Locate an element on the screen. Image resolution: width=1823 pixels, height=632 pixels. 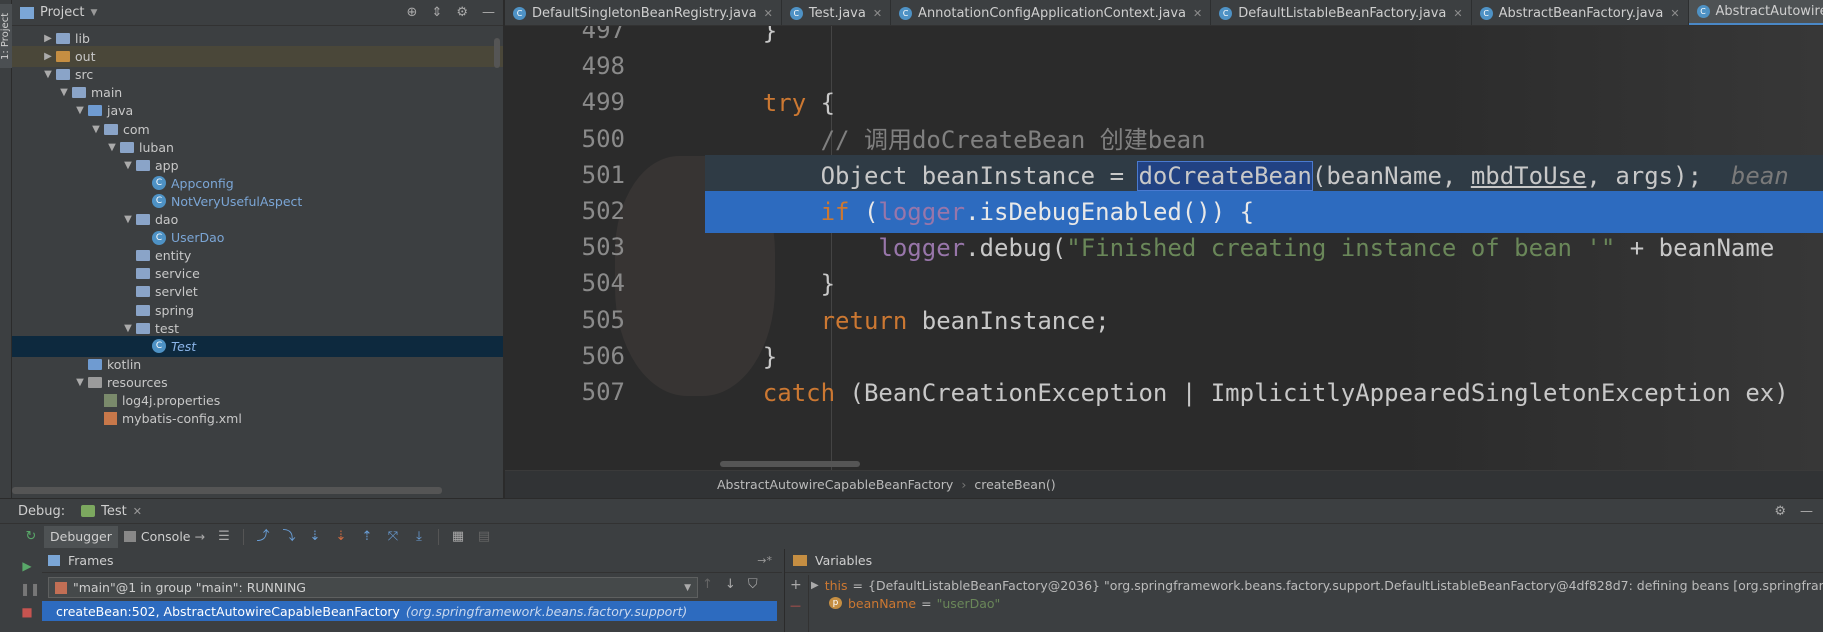
add-watch-icon: + is located at coordinates (796, 585).